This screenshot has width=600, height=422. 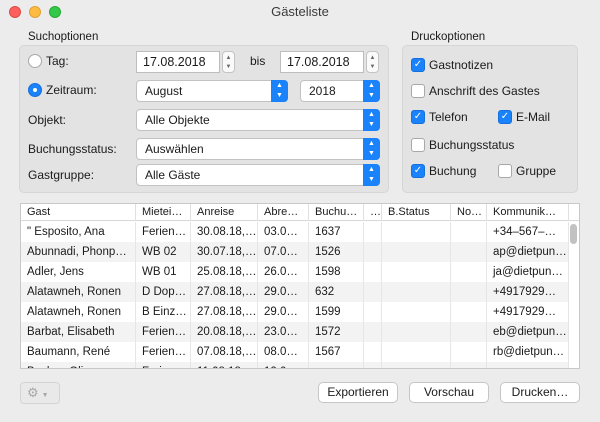 What do you see at coordinates (573, 234) in the screenshot?
I see `table-scrollbar` at bounding box center [573, 234].